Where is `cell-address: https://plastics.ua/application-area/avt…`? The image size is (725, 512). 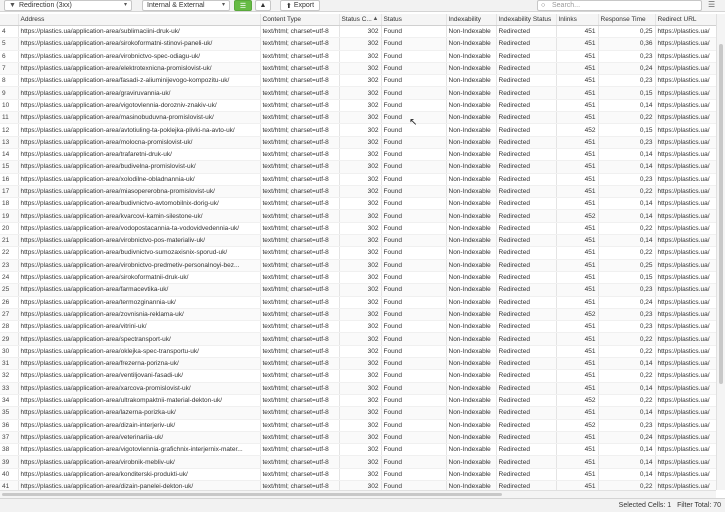
cell-address: https://plastics.ua/application-area/avt… is located at coordinates (139, 130).